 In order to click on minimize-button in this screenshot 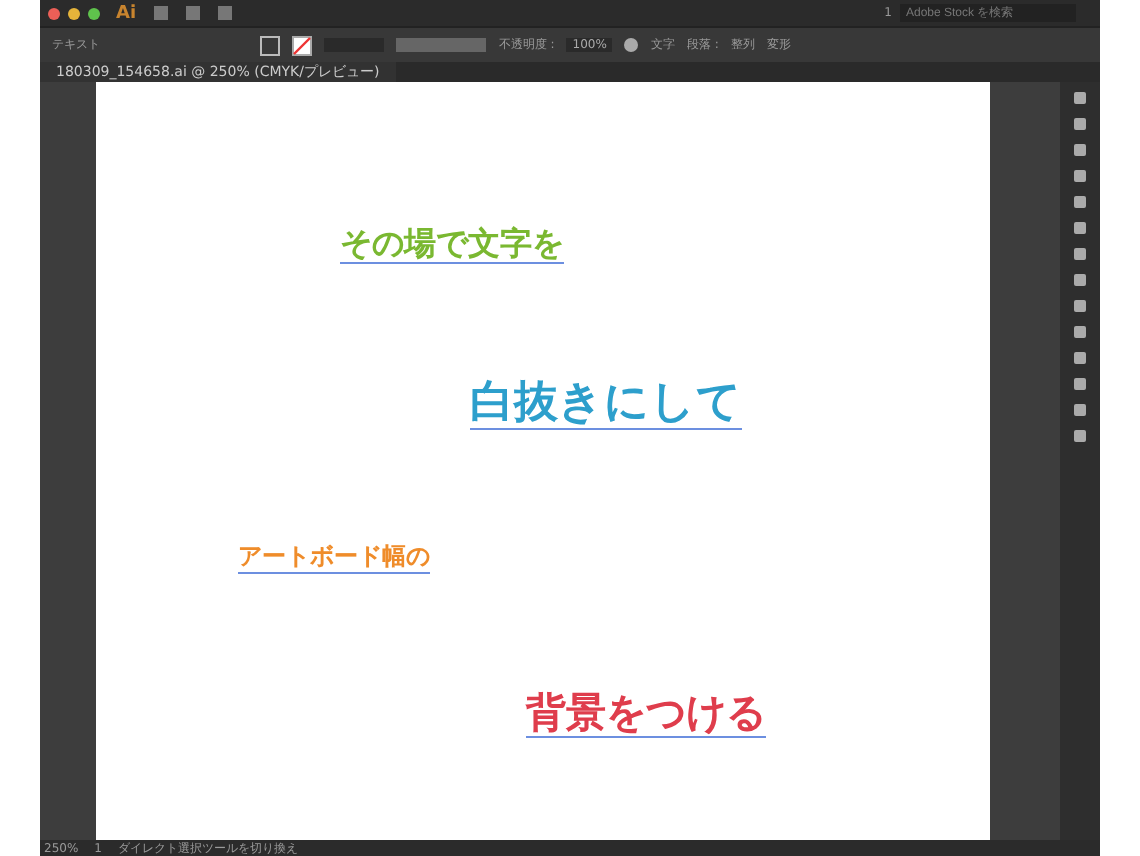, I will do `click(74, 13)`.